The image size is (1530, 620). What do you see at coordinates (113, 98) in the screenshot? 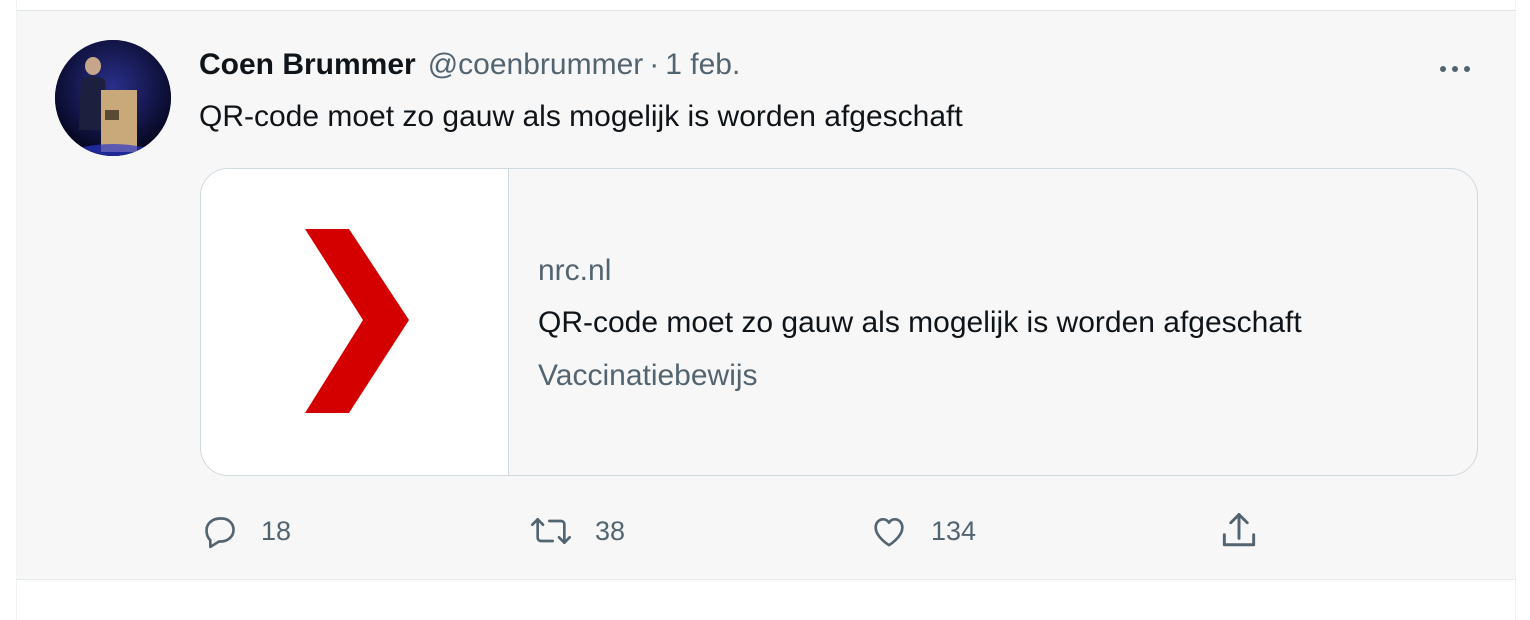
I see `avatar` at bounding box center [113, 98].